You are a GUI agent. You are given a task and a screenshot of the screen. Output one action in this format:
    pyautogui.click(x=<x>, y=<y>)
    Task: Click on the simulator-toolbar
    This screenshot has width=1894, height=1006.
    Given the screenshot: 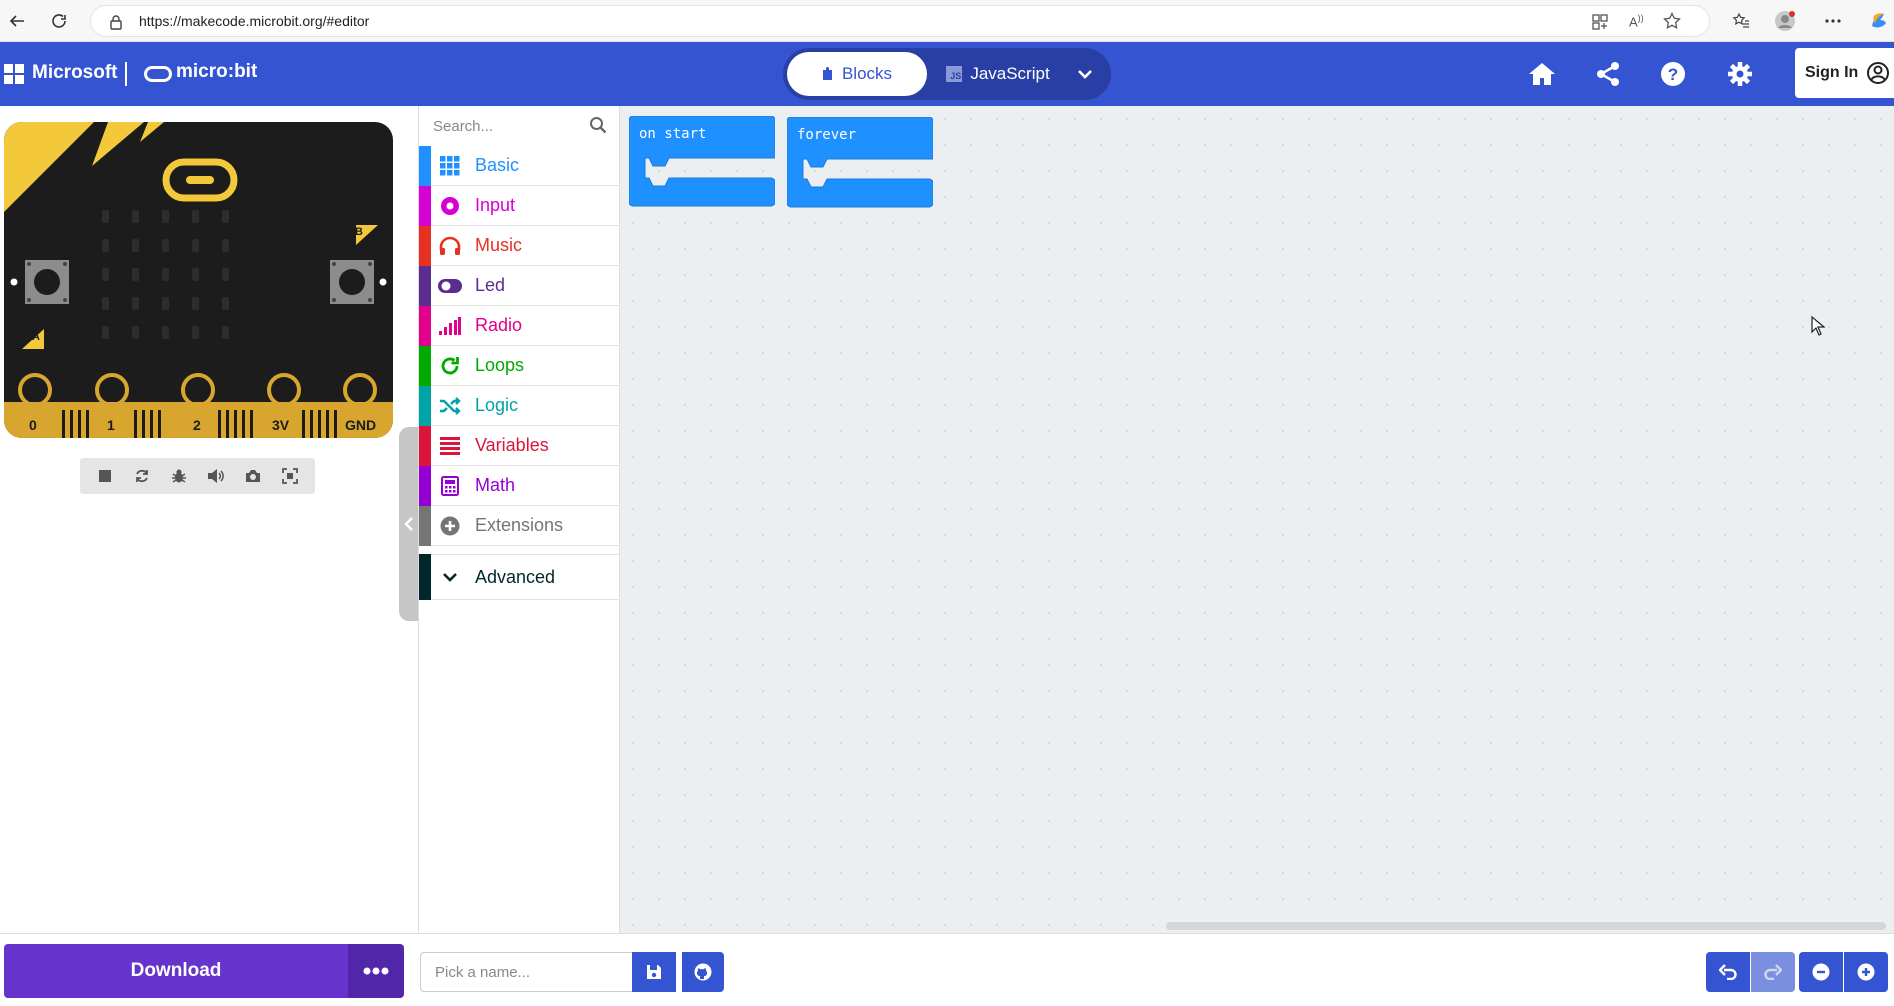 What is the action you would take?
    pyautogui.click(x=197, y=476)
    